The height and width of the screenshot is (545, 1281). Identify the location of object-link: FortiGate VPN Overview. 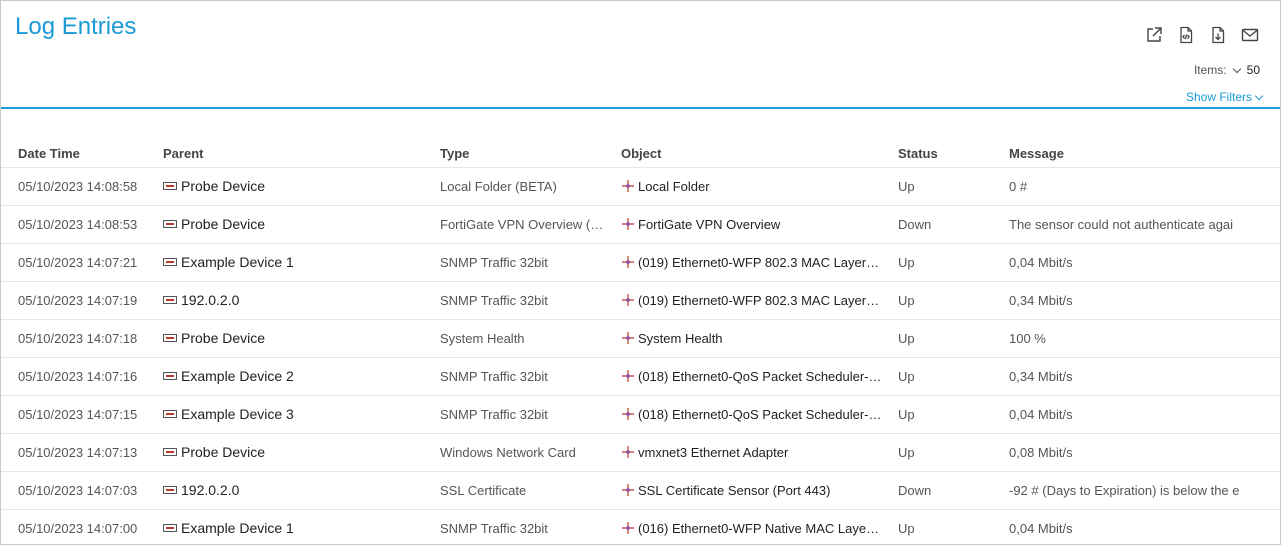
(709, 224).